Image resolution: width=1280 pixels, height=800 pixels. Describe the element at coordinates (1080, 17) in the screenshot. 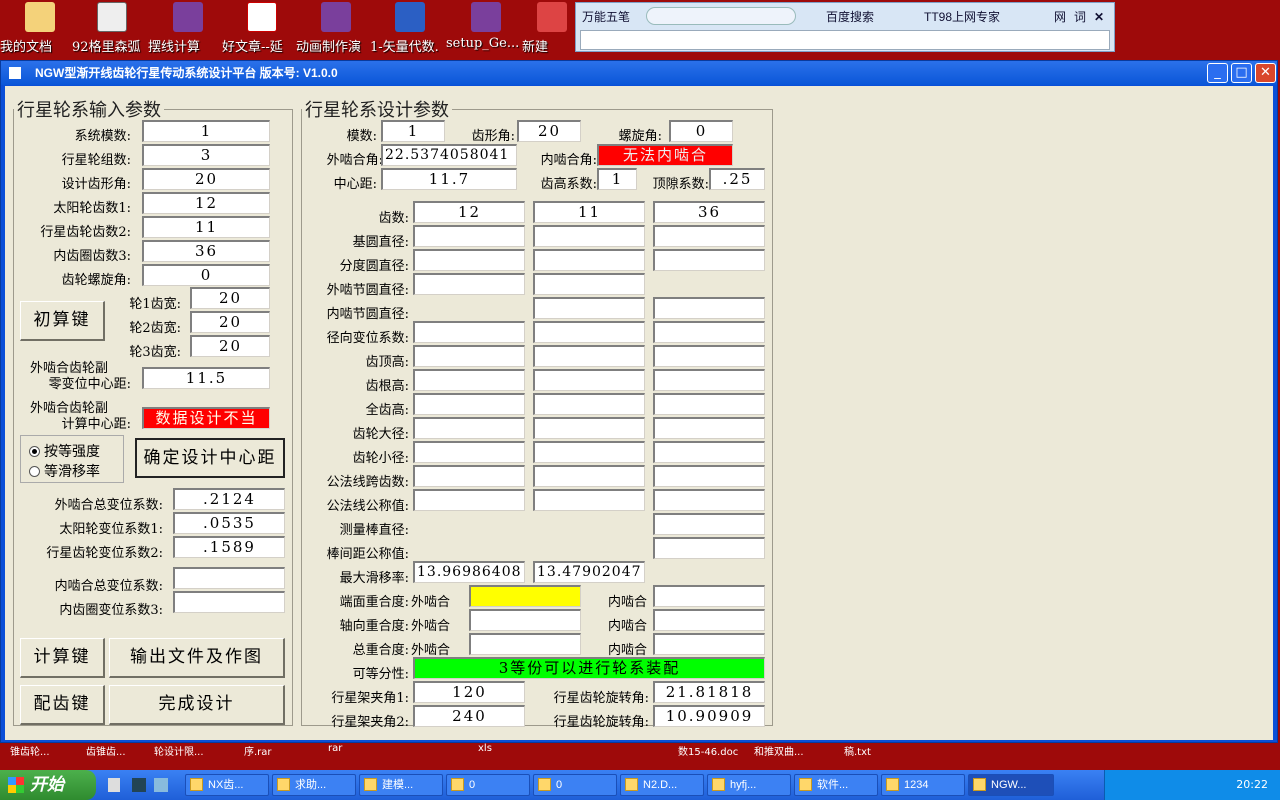

I see `ime-dict-button: 词` at that location.